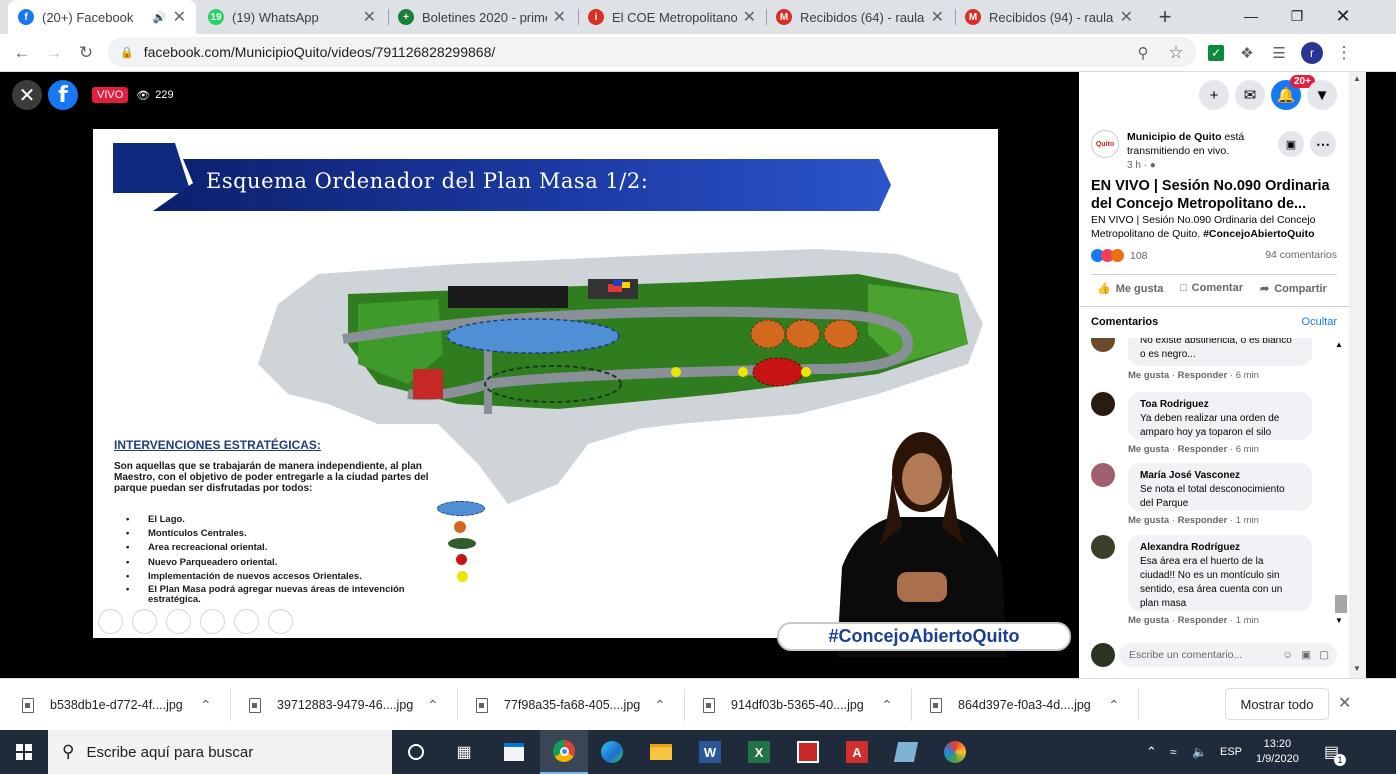 The image size is (1396, 774). I want to click on minimize-button: —, so click(1251, 16).